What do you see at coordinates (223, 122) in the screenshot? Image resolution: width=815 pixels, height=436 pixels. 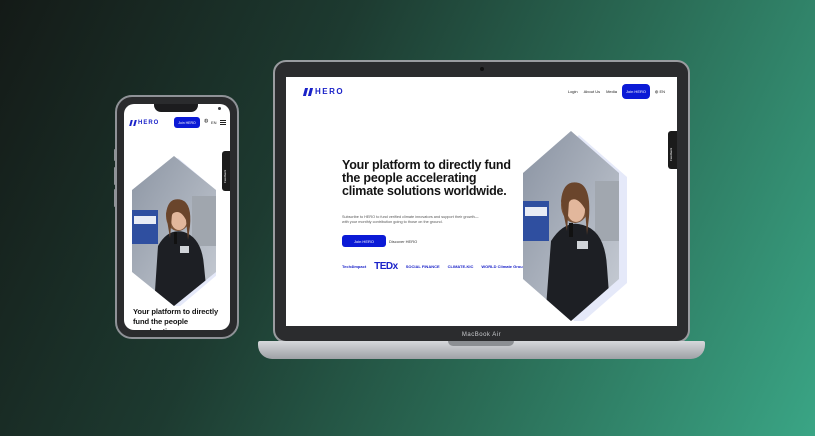 I see `hamburger-menu-icon` at bounding box center [223, 122].